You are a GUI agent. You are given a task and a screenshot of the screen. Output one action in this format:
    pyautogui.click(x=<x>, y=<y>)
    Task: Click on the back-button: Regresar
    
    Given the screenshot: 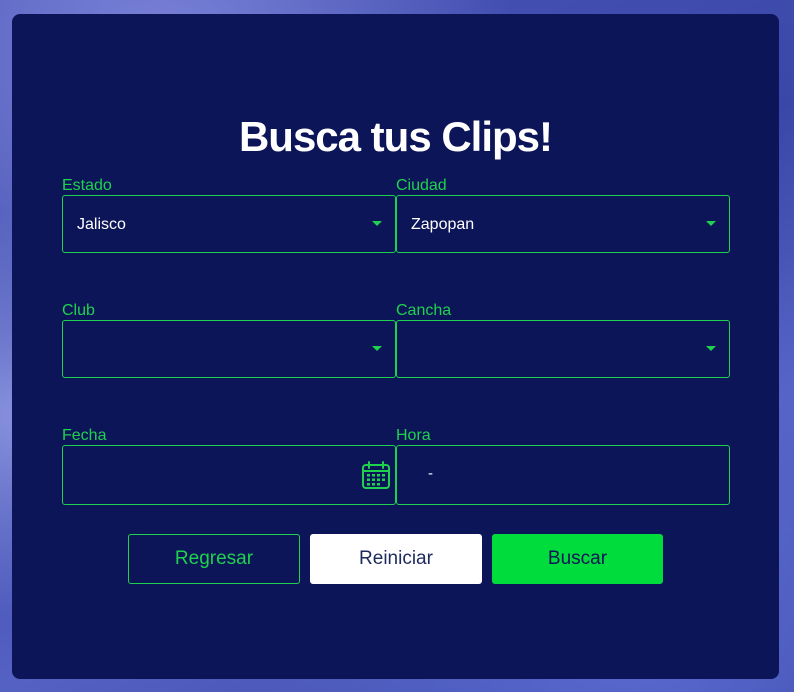 What is the action you would take?
    pyautogui.click(x=214, y=559)
    